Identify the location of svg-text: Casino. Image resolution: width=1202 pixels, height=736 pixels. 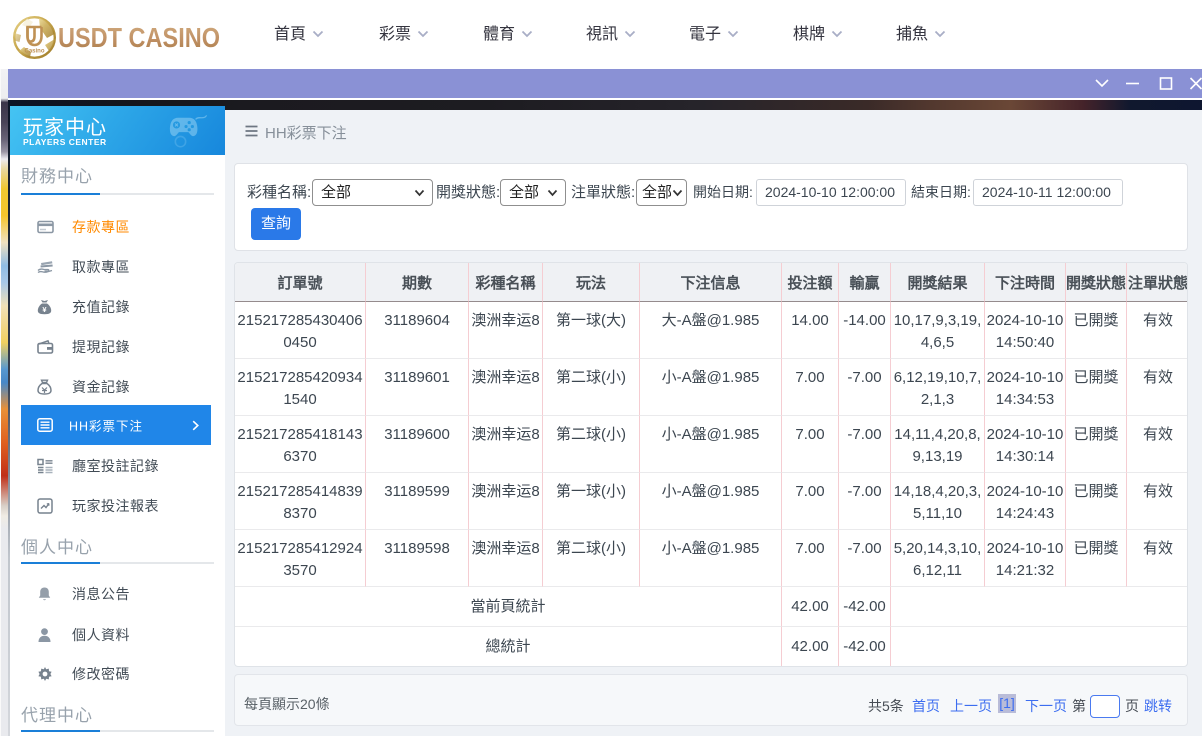
(34, 52).